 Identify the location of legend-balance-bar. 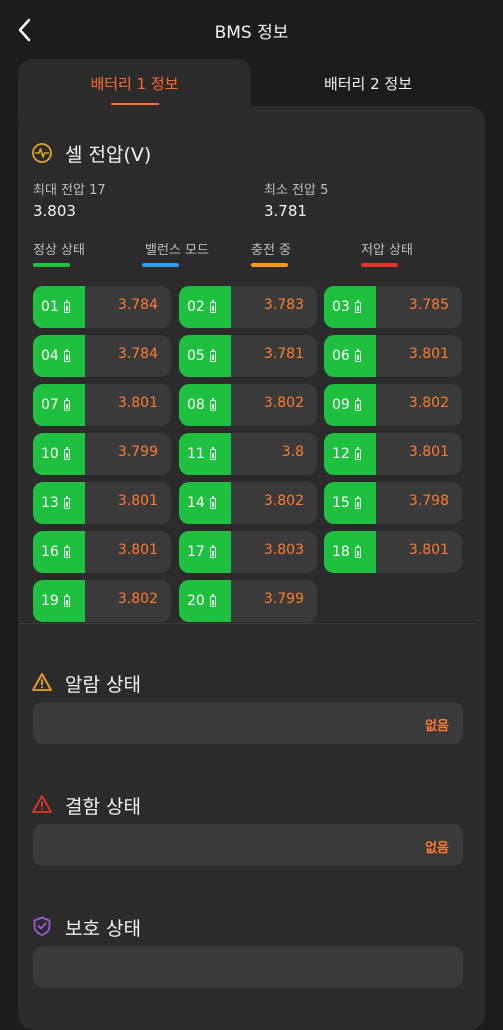
(160, 265).